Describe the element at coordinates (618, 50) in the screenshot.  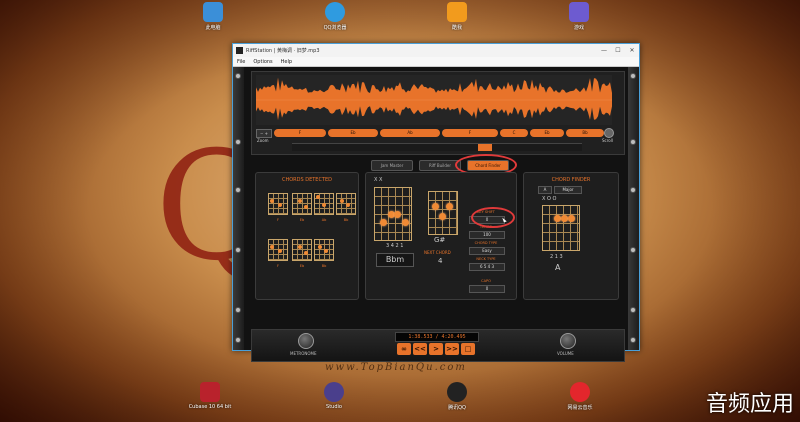
I see `maximize-button: ☐` at that location.